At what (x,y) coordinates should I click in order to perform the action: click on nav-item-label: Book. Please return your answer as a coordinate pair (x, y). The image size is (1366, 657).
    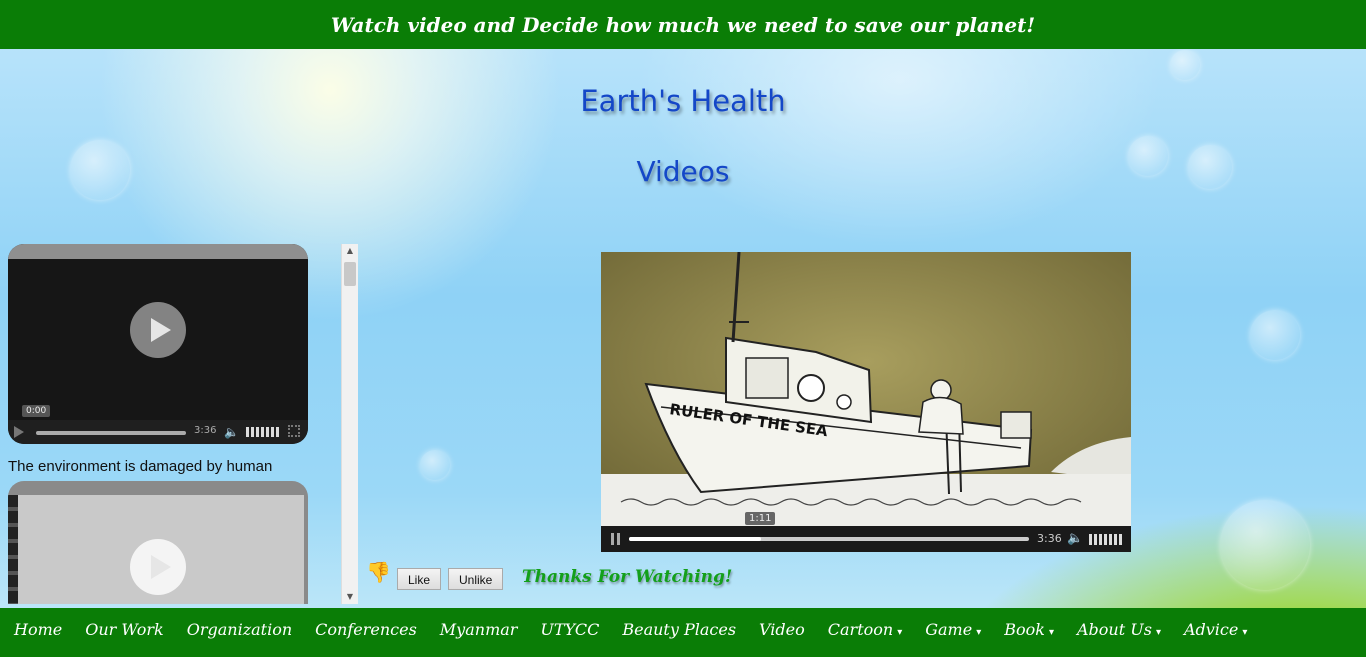
    Looking at the image, I should click on (1024, 629).